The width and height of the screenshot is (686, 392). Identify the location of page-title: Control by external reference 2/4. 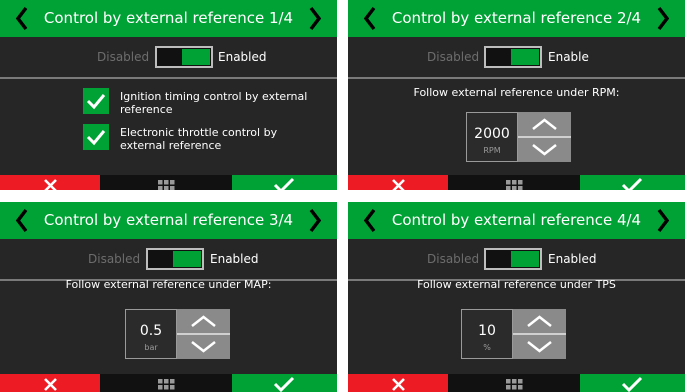
(516, 18).